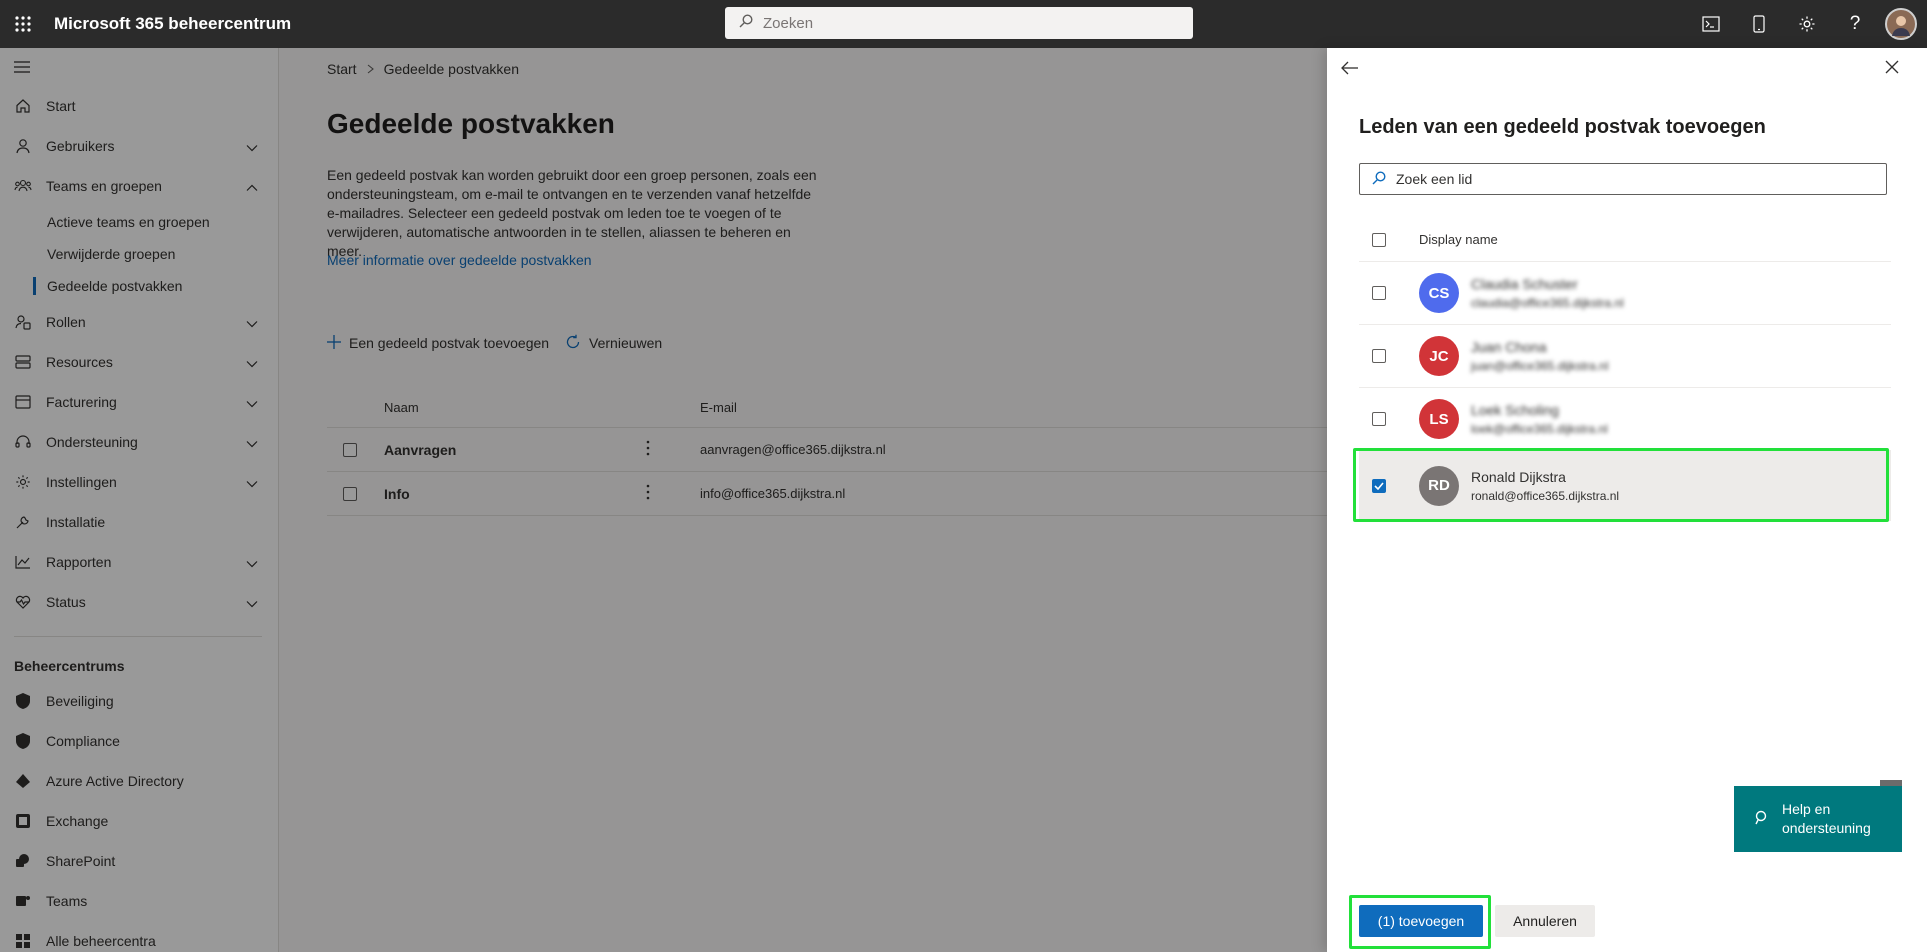 The image size is (1927, 952). What do you see at coordinates (1547, 303) in the screenshot?
I see `member-email: claudia@office365.dijkstra.nl` at bounding box center [1547, 303].